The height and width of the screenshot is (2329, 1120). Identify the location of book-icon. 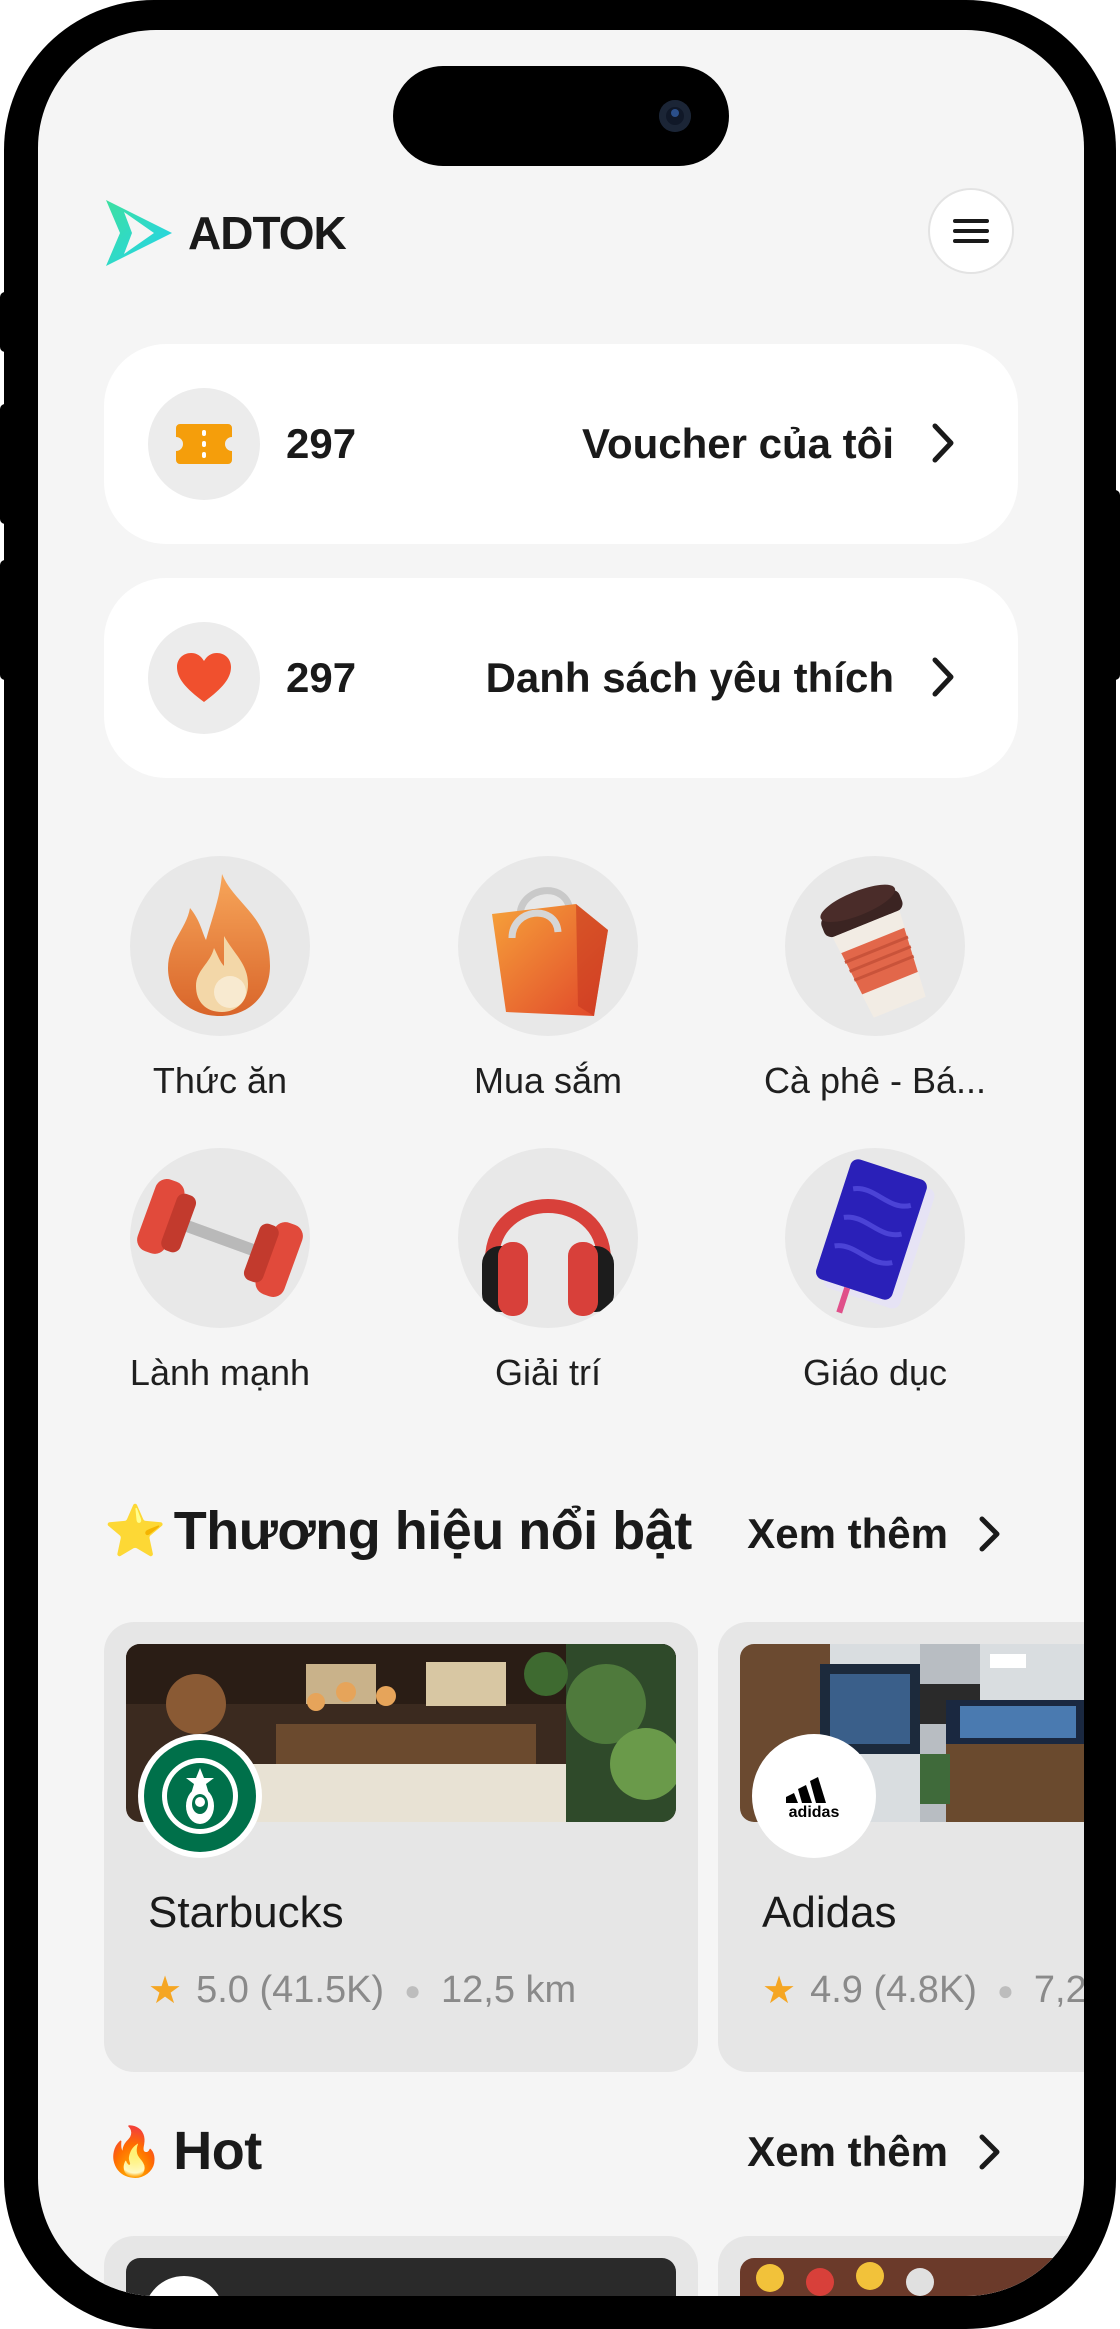
(875, 1238).